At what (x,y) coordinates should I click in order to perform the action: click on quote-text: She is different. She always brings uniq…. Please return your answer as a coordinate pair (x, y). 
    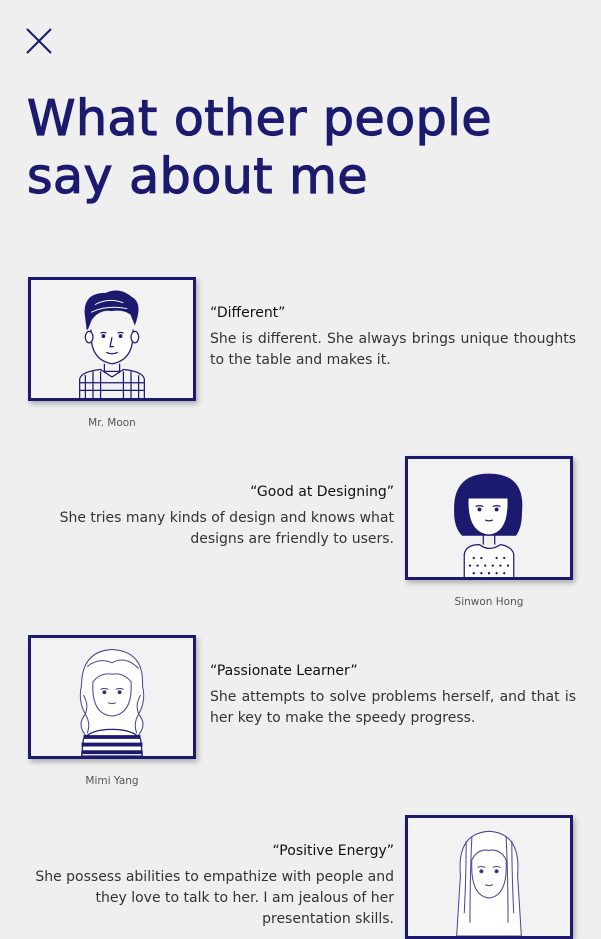
    Looking at the image, I should click on (393, 349).